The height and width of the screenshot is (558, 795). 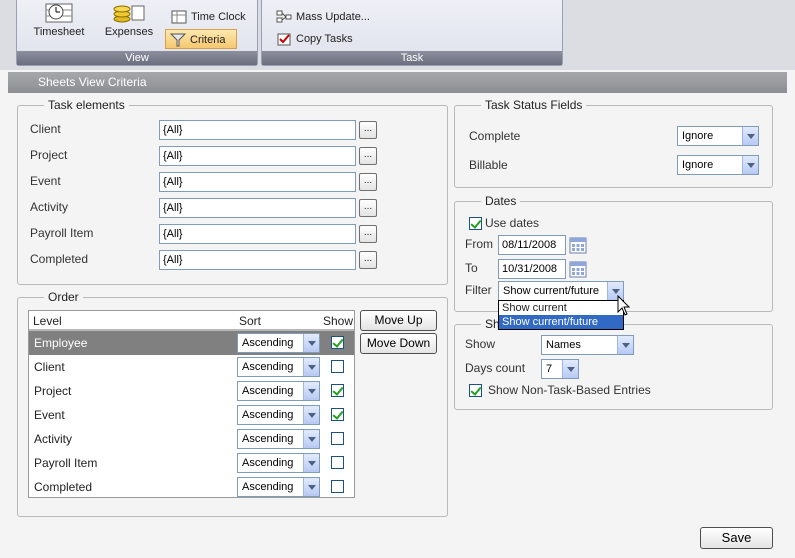 I want to click on save-button: Save, so click(x=736, y=538).